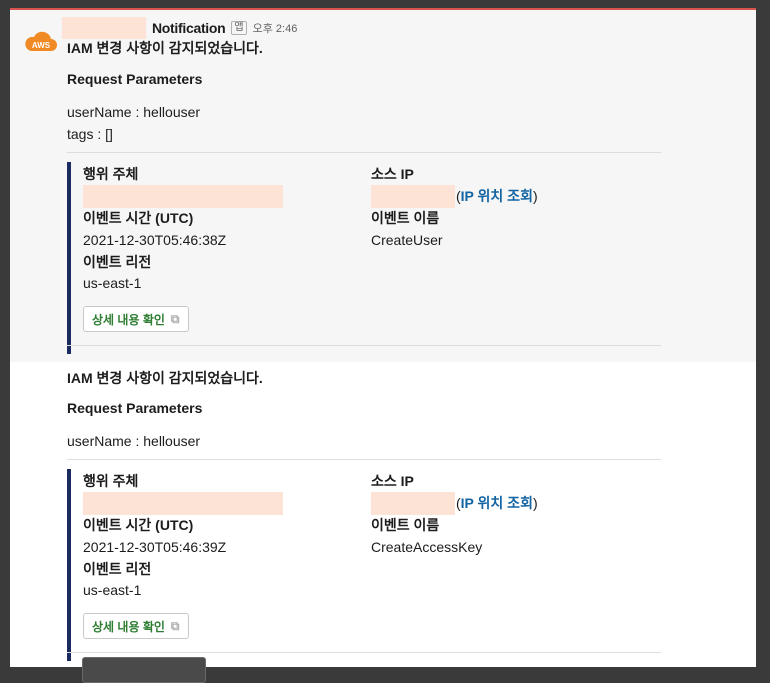 The width and height of the screenshot is (770, 683). Describe the element at coordinates (427, 547) in the screenshot. I see `event-name-value: CreateAccessKey` at that location.